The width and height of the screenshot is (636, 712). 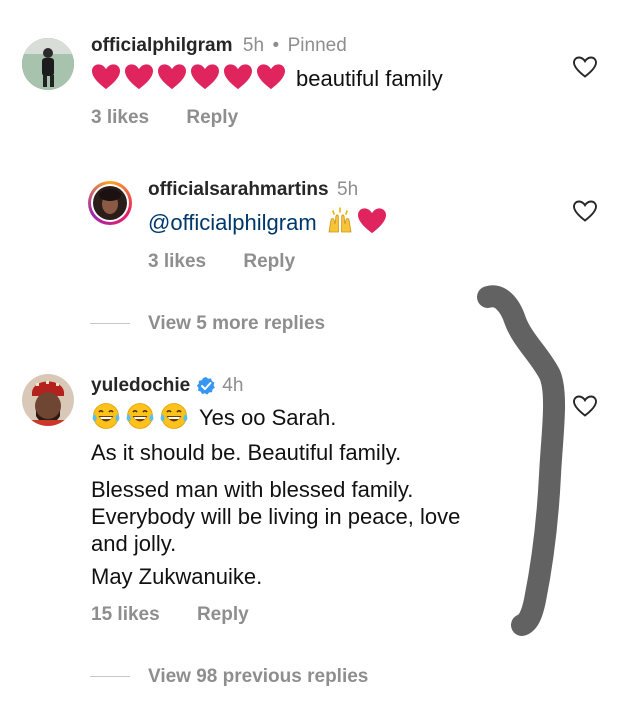 What do you see at coordinates (161, 45) in the screenshot?
I see `username: officialphilgram` at bounding box center [161, 45].